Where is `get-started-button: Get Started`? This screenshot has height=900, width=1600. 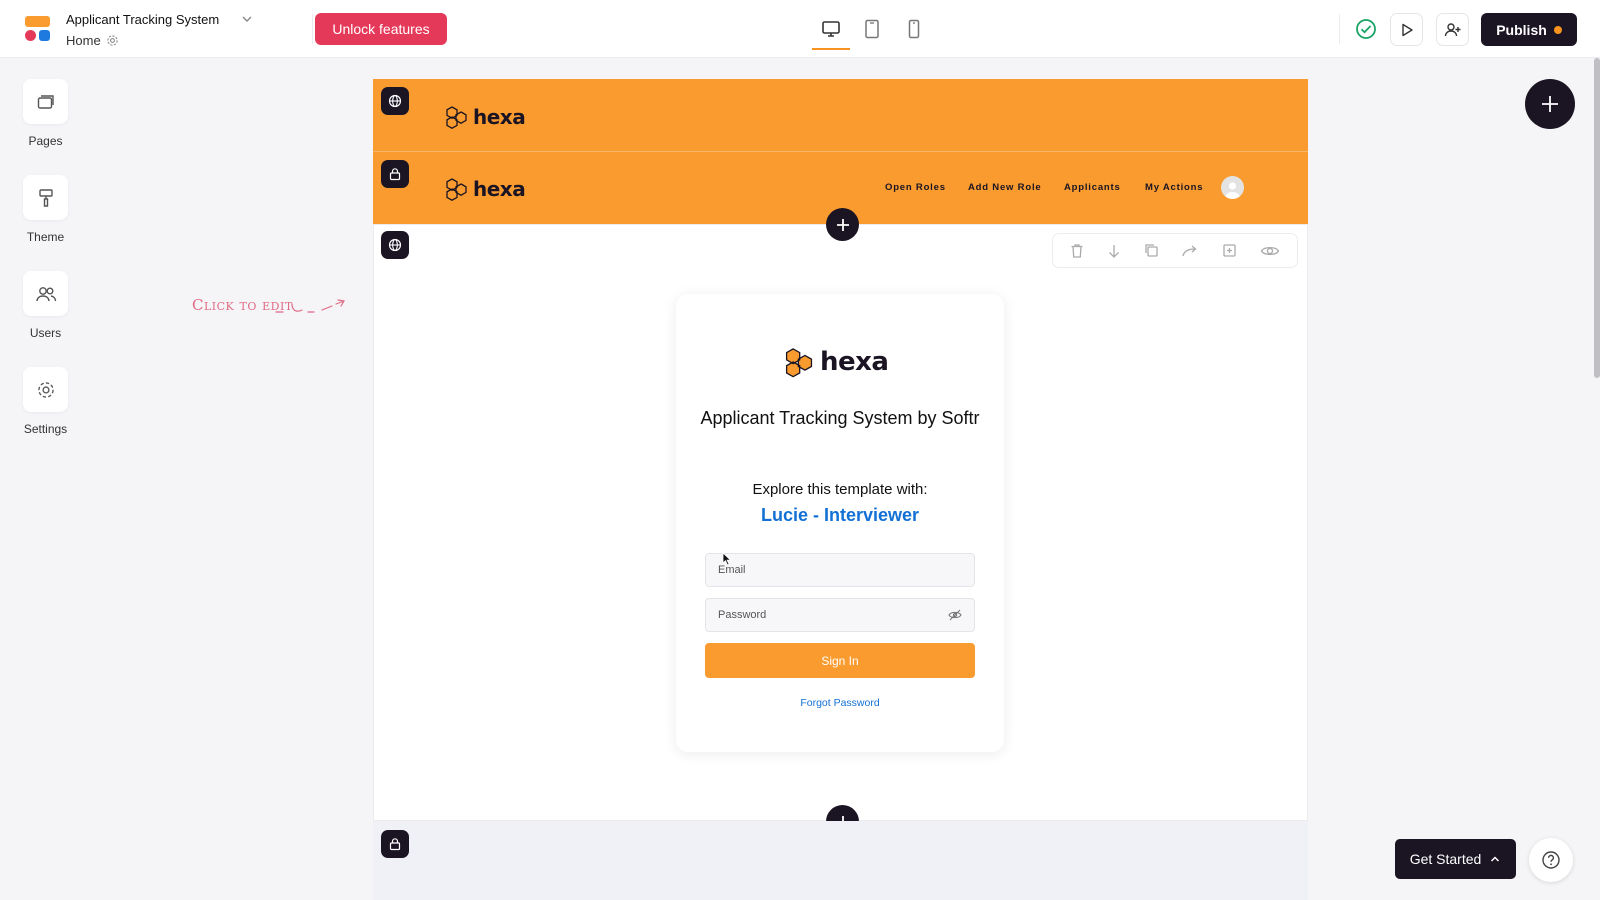 get-started-button: Get Started is located at coordinates (1455, 859).